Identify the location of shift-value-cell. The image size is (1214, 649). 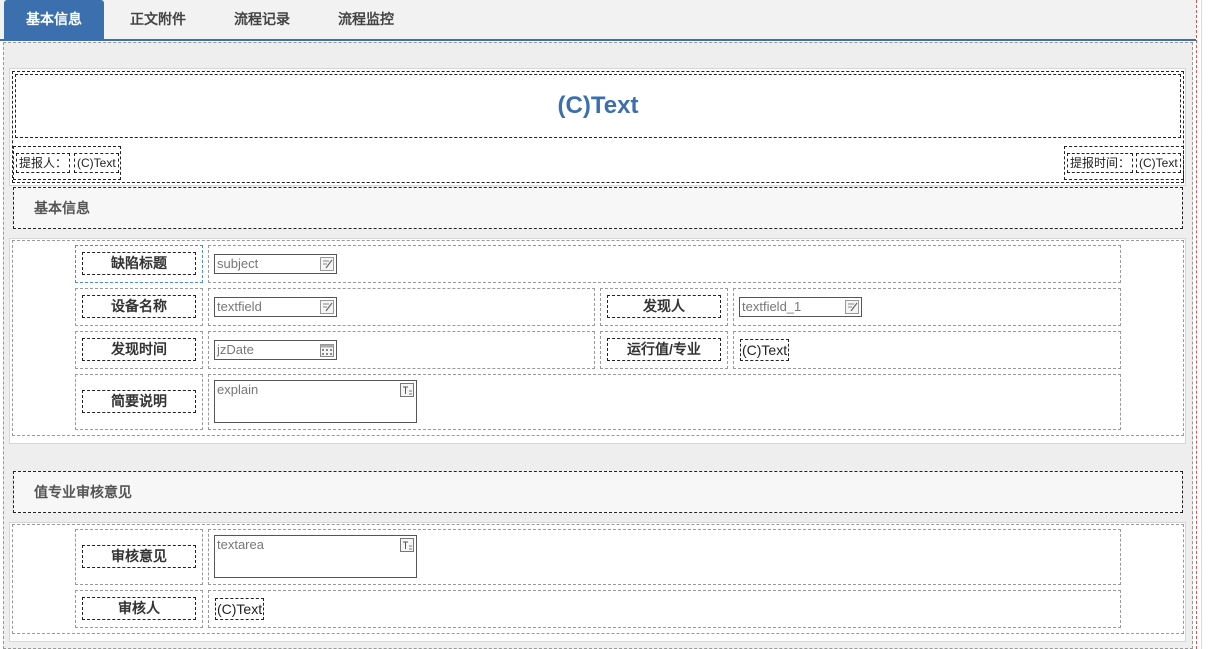
(927, 350).